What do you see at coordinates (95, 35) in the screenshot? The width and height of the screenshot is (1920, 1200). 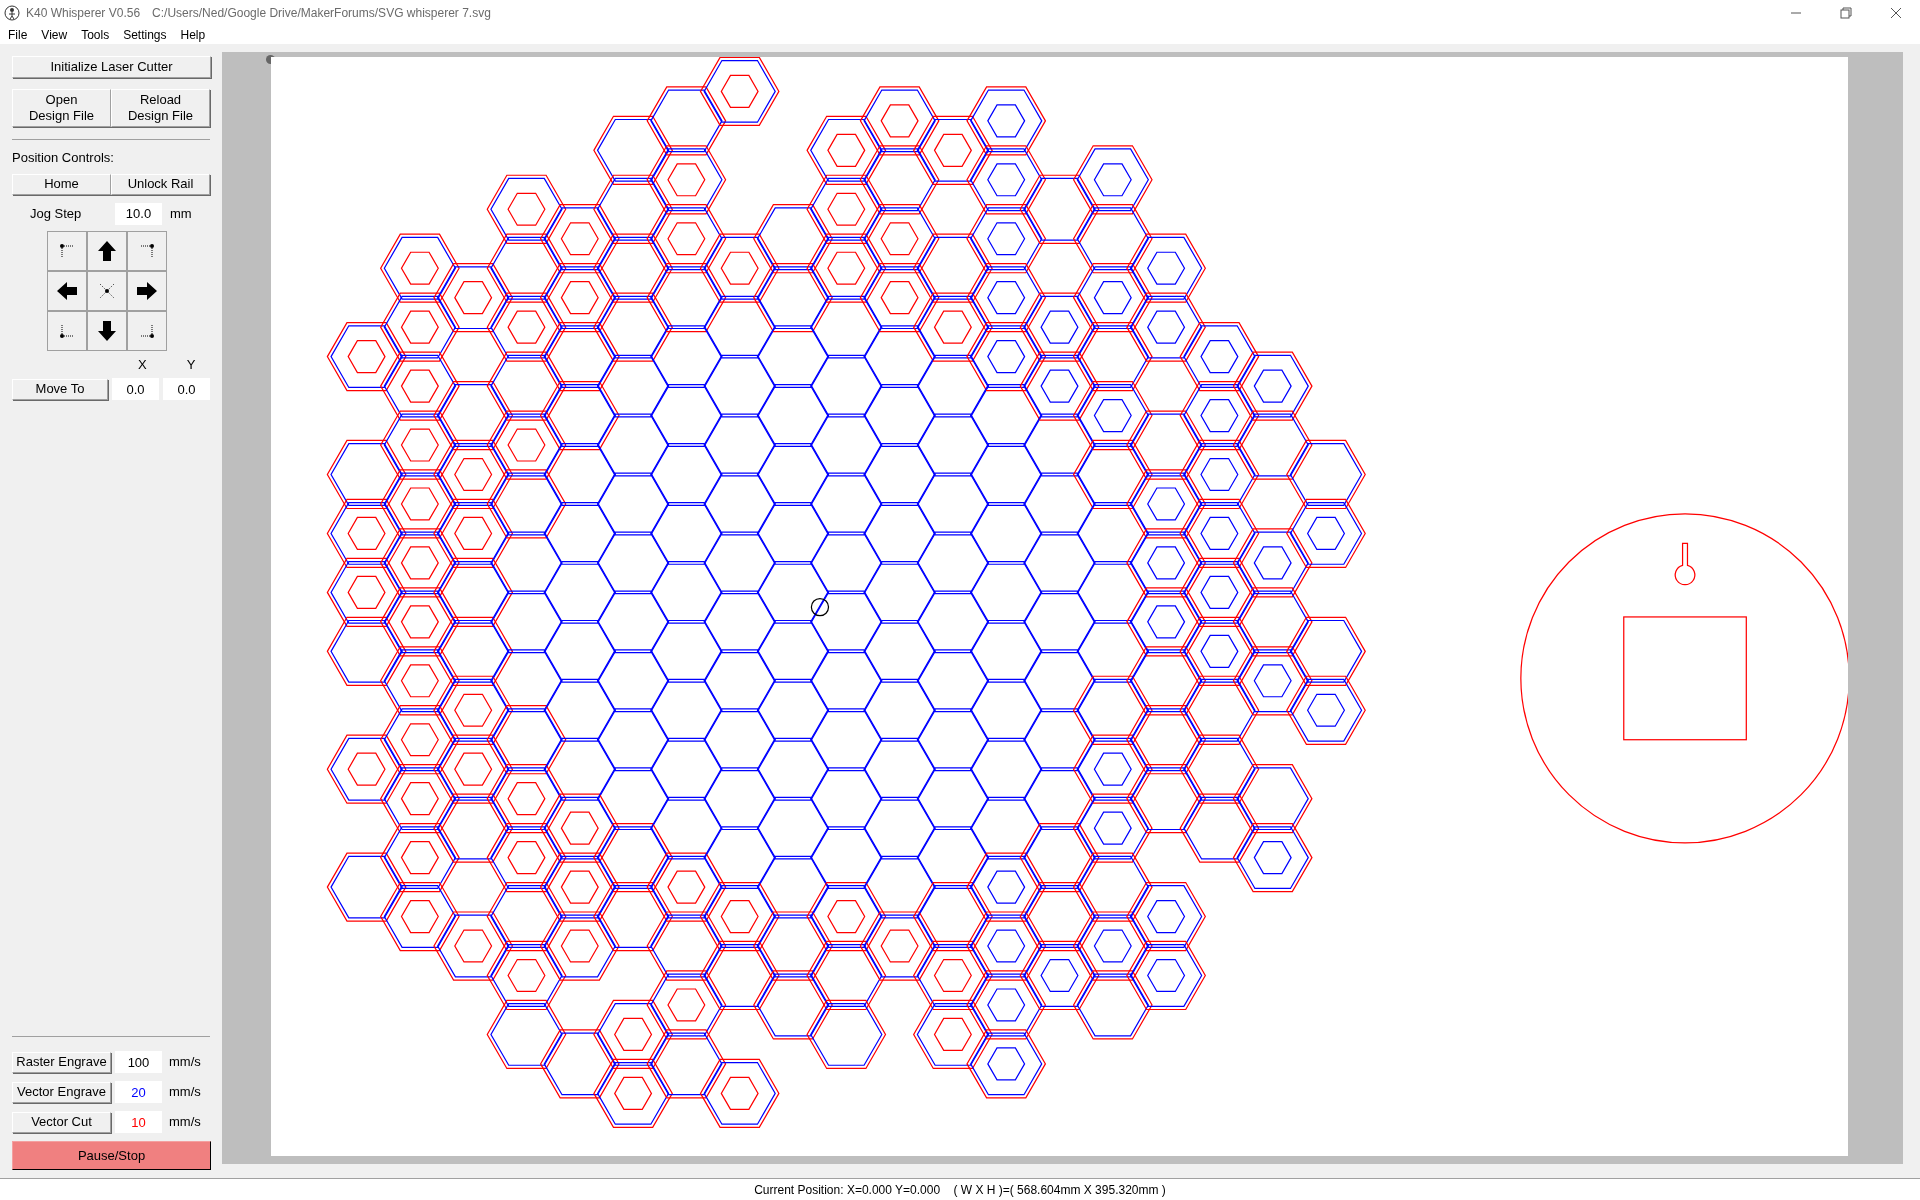 I see `menu-item: Tools` at bounding box center [95, 35].